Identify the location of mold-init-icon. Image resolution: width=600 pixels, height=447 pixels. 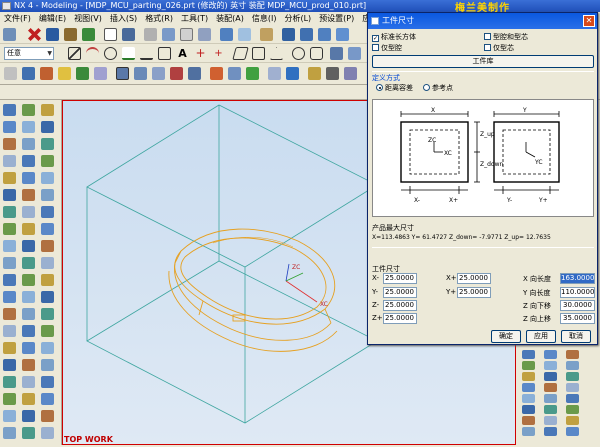
(10, 73).